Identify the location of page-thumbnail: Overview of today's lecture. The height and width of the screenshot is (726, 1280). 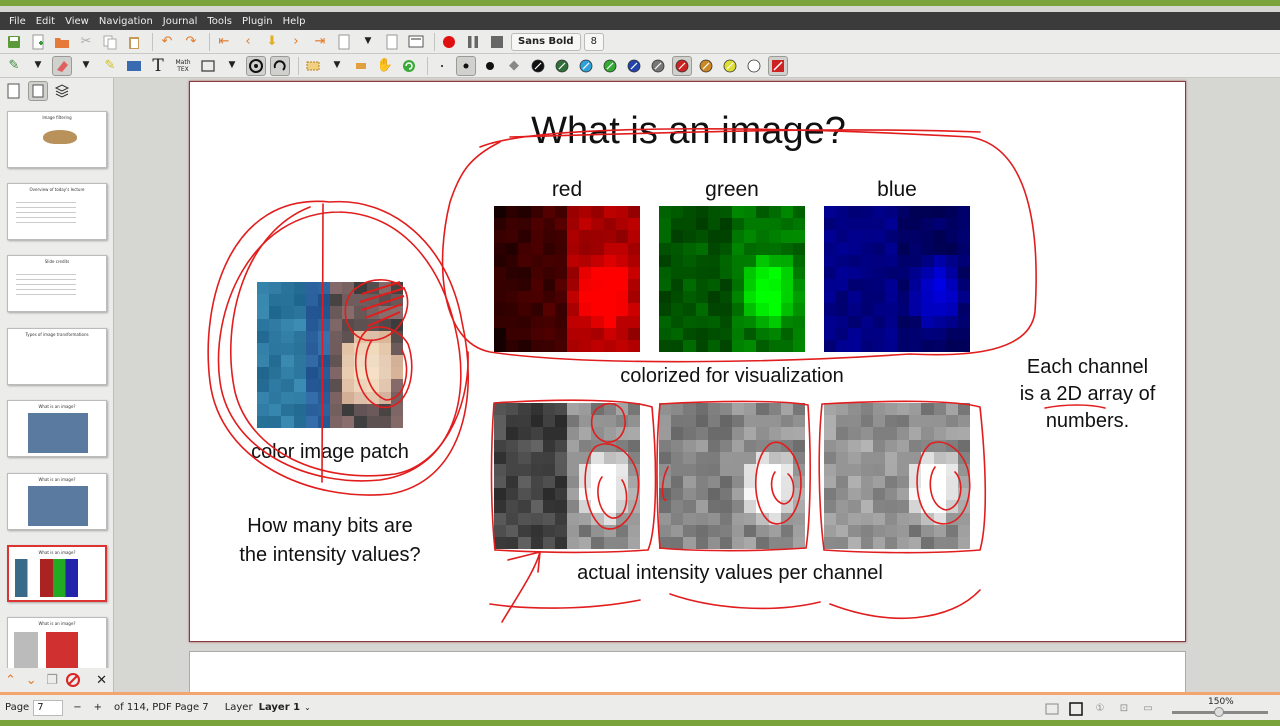
(57, 211).